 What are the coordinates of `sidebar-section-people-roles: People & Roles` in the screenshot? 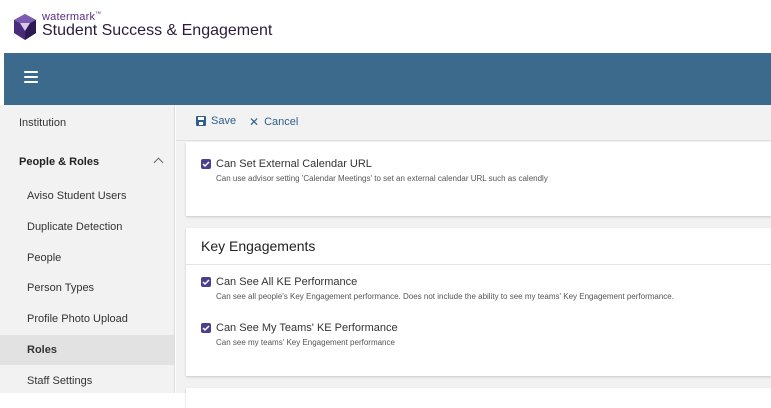 It's located at (87, 162).